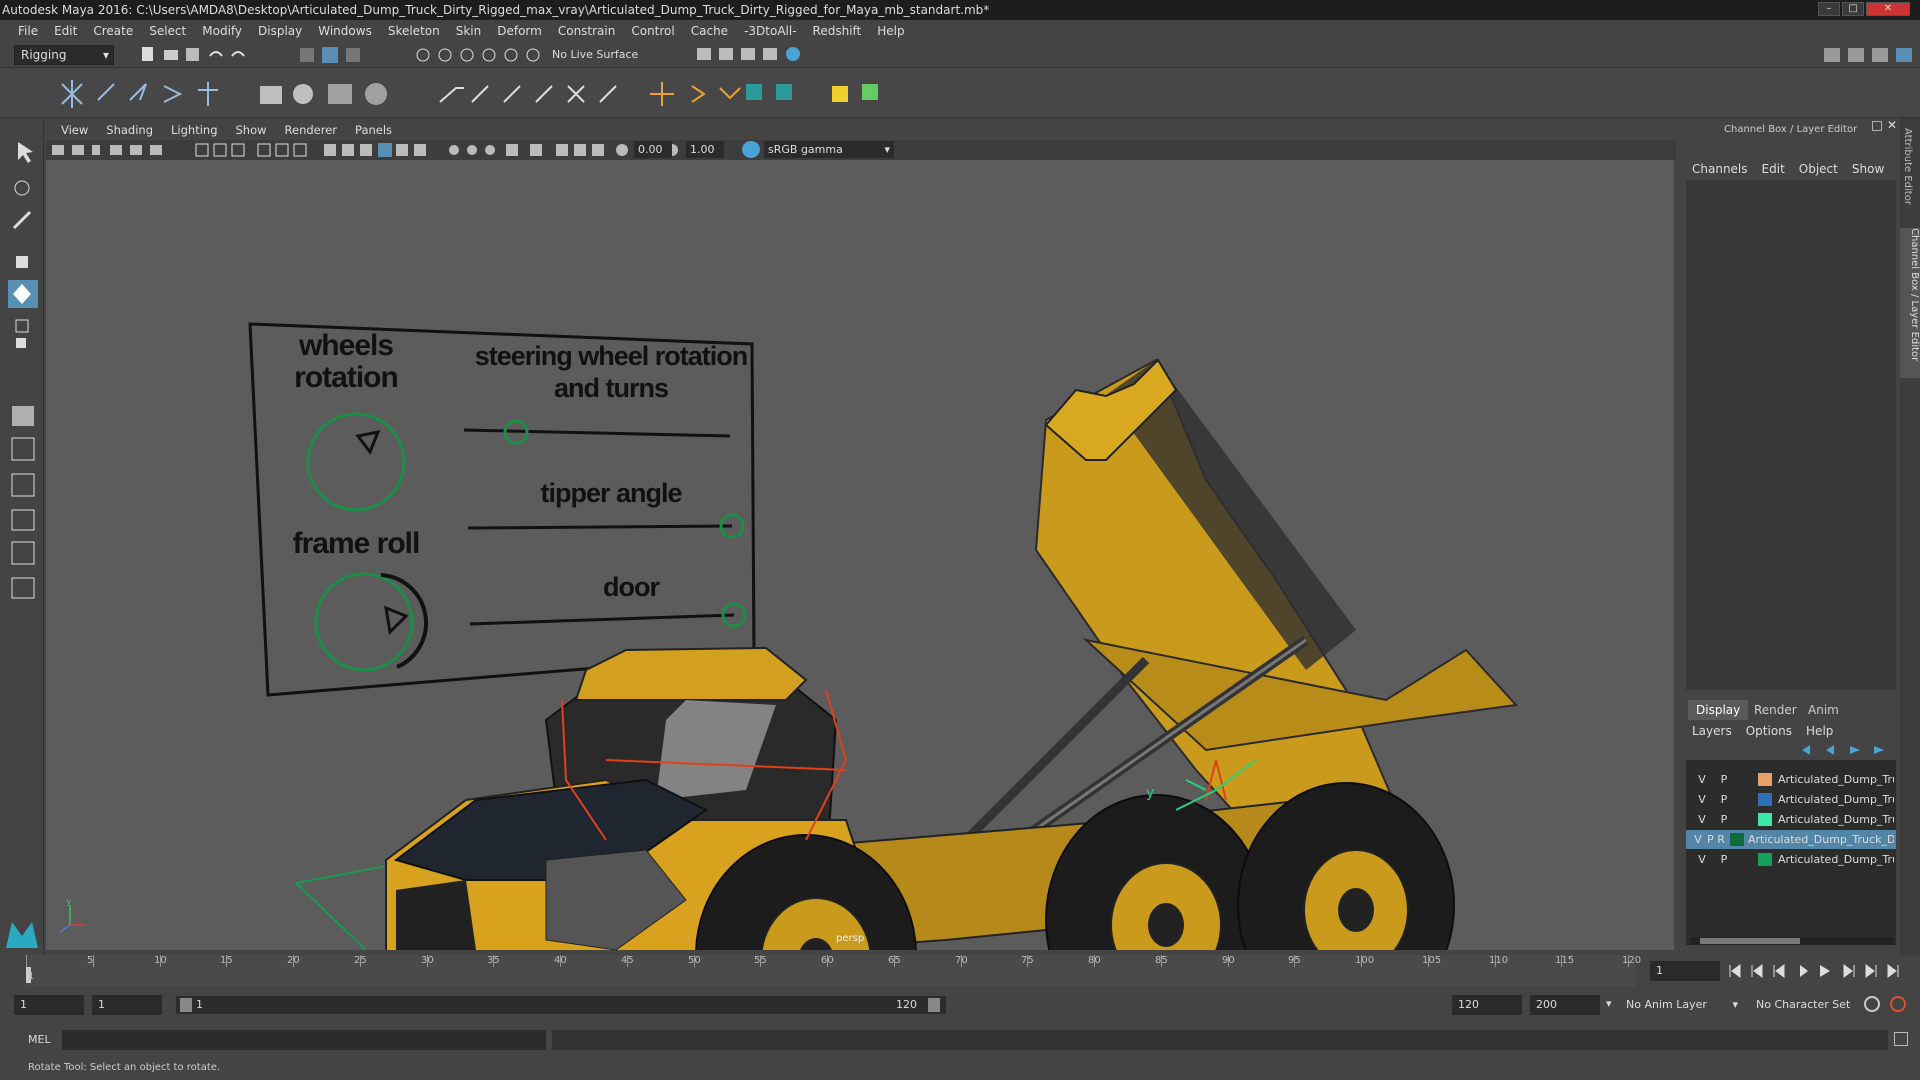 The height and width of the screenshot is (1080, 1920). Describe the element at coordinates (72, 94) in the screenshot. I see `joint-tool-icon` at that location.